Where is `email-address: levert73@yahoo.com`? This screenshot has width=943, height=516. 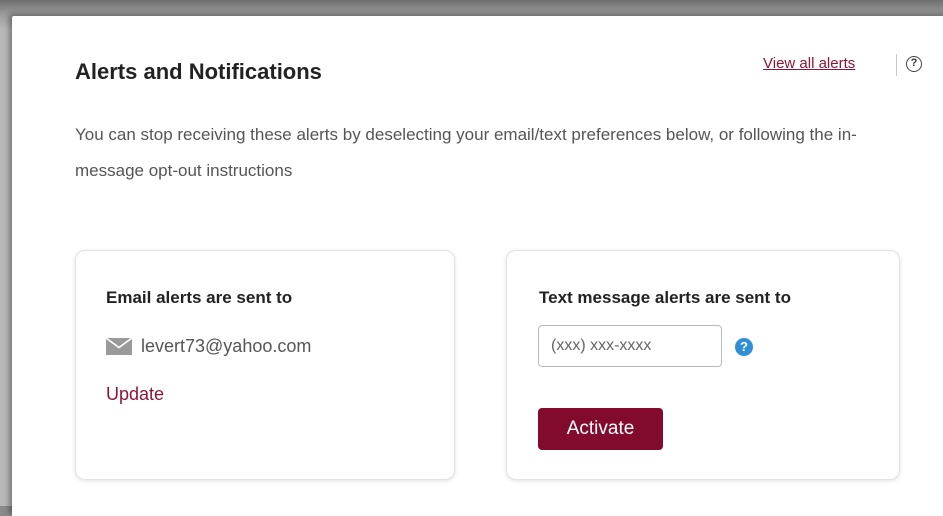 email-address: levert73@yahoo.com is located at coordinates (226, 346).